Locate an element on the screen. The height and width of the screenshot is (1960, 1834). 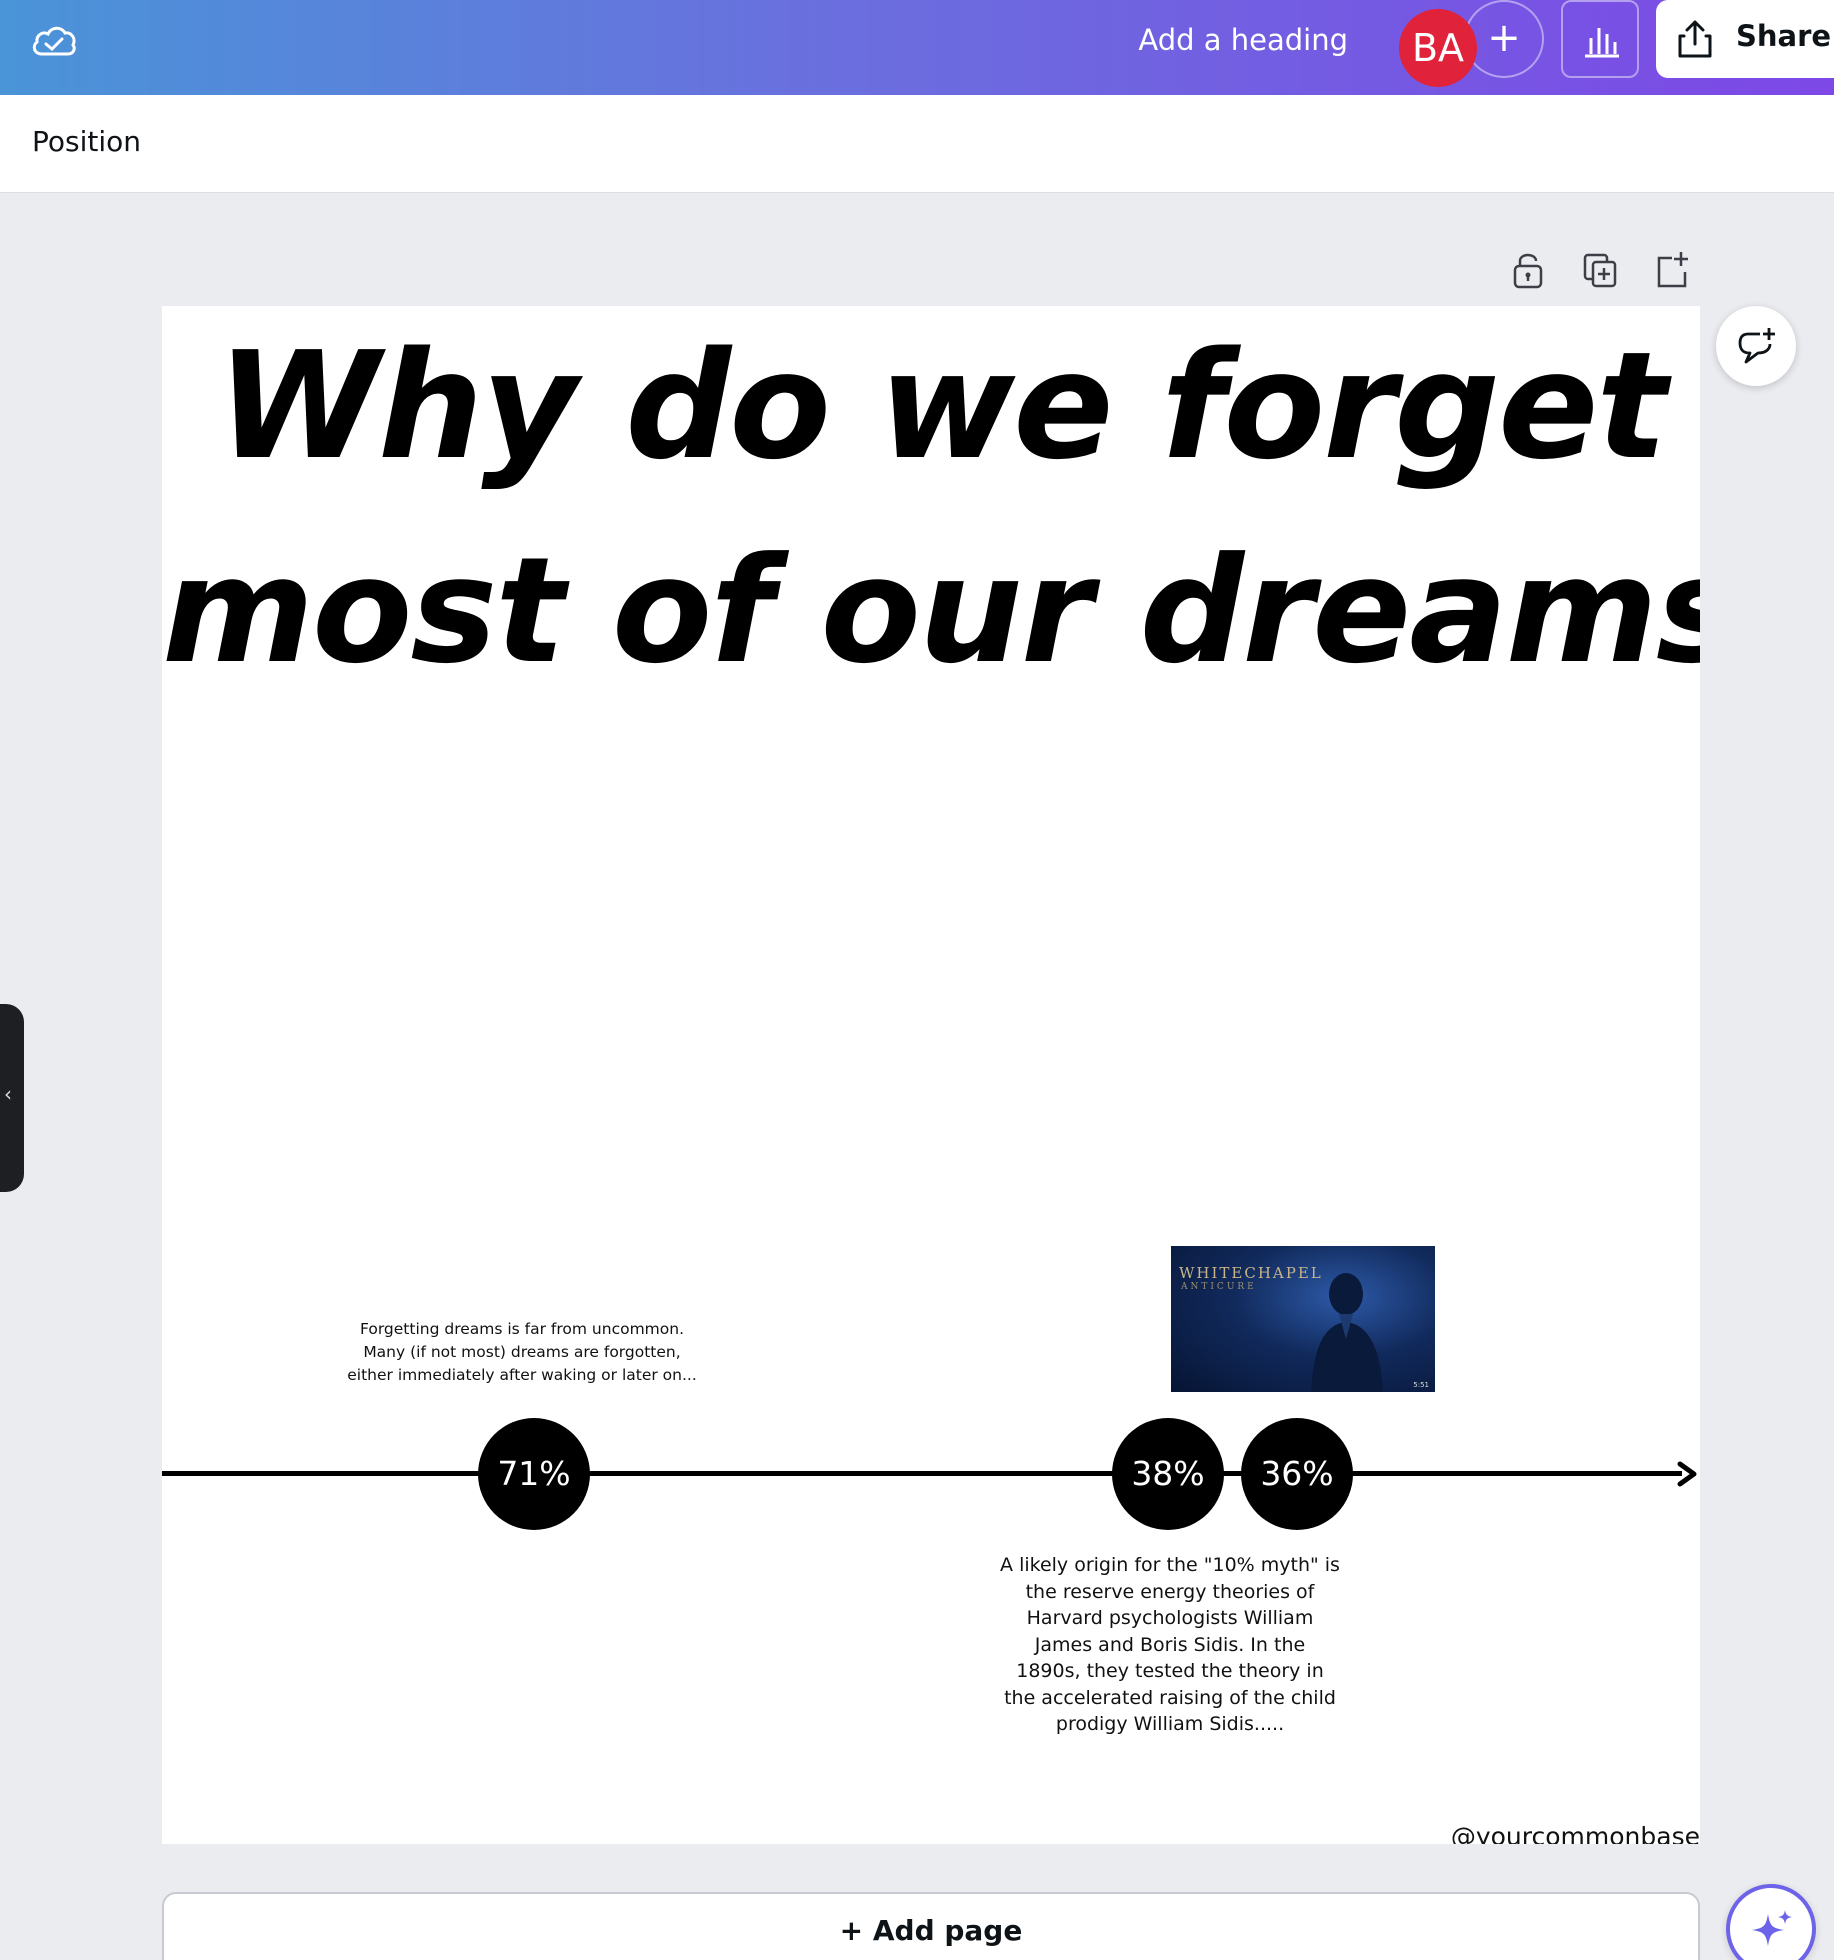
insights-button is located at coordinates (1600, 39).